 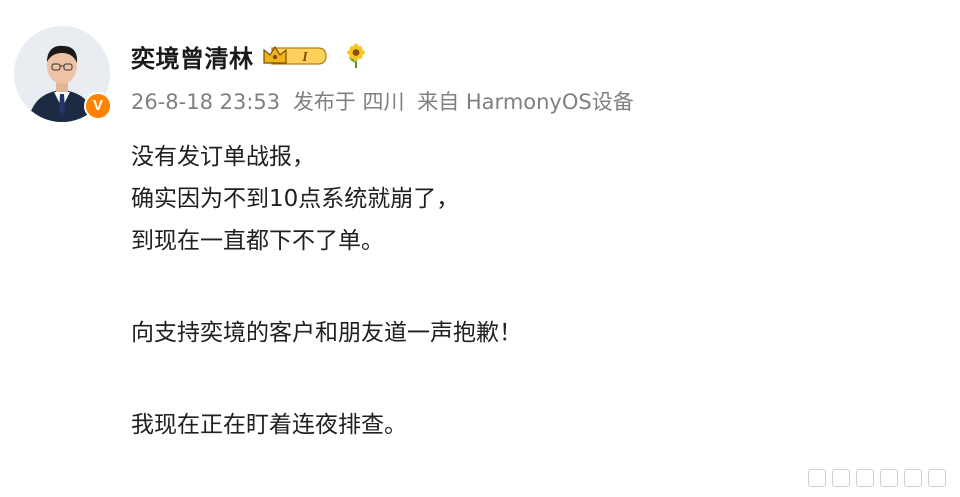 I want to click on vip-crown-badge-icon: I, so click(x=295, y=56).